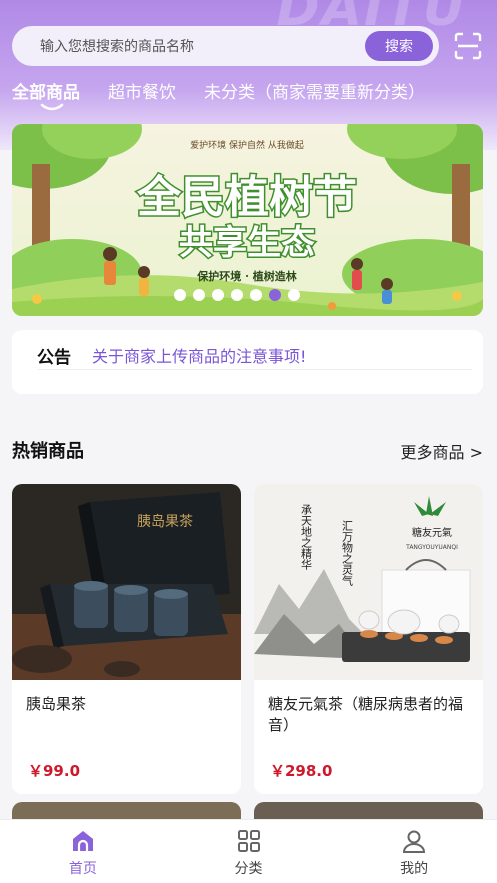  Describe the element at coordinates (414, 869) in the screenshot. I see `nav-profile-label: 我的` at that location.